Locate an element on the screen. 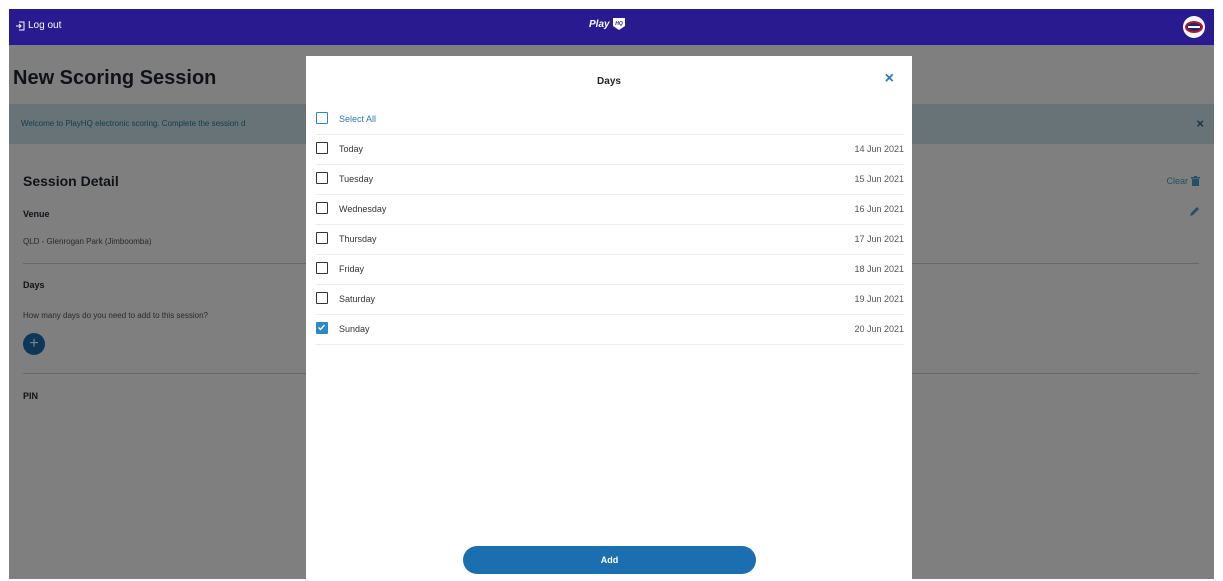 The image size is (1223, 581). day-row: Today 14 Jun 2021 is located at coordinates (610, 150).